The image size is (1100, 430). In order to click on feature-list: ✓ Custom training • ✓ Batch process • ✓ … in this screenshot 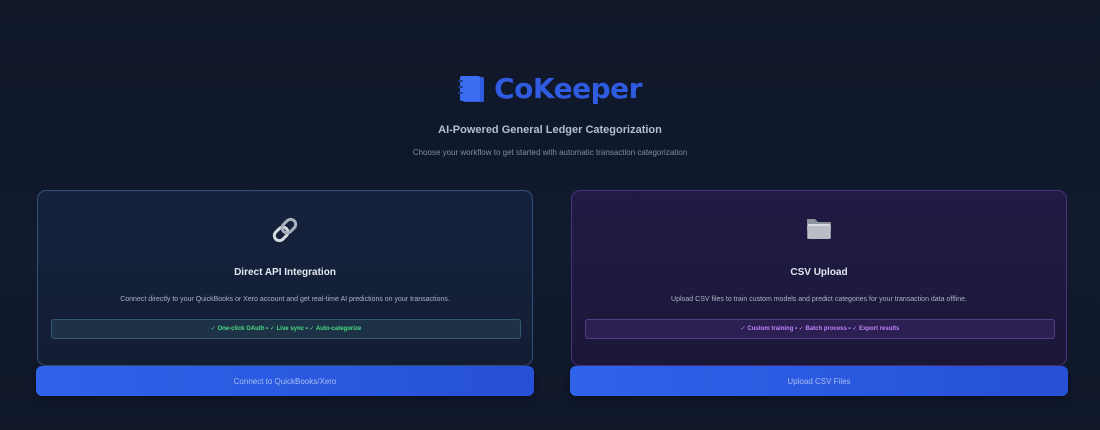, I will do `click(820, 329)`.